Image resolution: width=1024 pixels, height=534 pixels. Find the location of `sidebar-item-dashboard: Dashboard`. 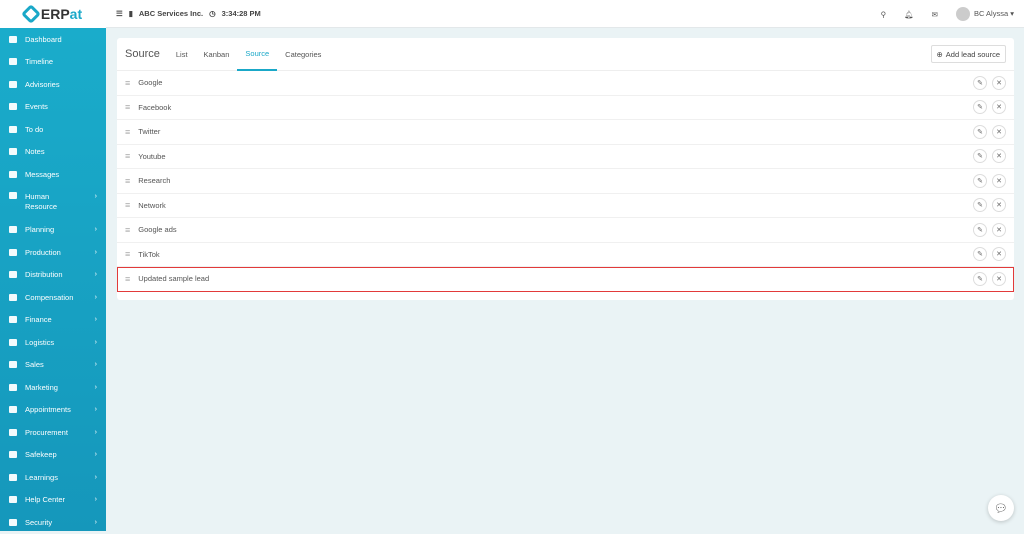

sidebar-item-dashboard: Dashboard is located at coordinates (53, 39).